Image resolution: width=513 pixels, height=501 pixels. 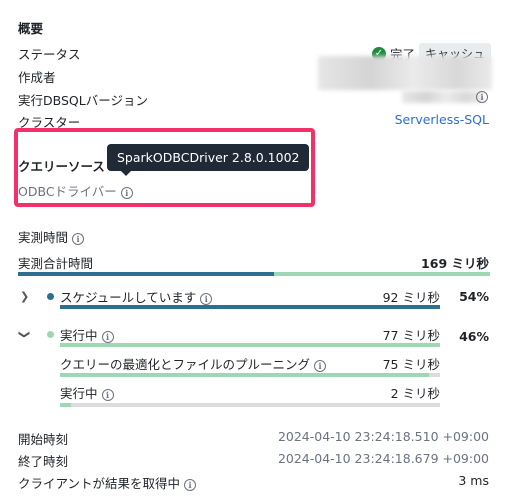 I want to click on chevron-down-icon: ❯, so click(x=24, y=334).